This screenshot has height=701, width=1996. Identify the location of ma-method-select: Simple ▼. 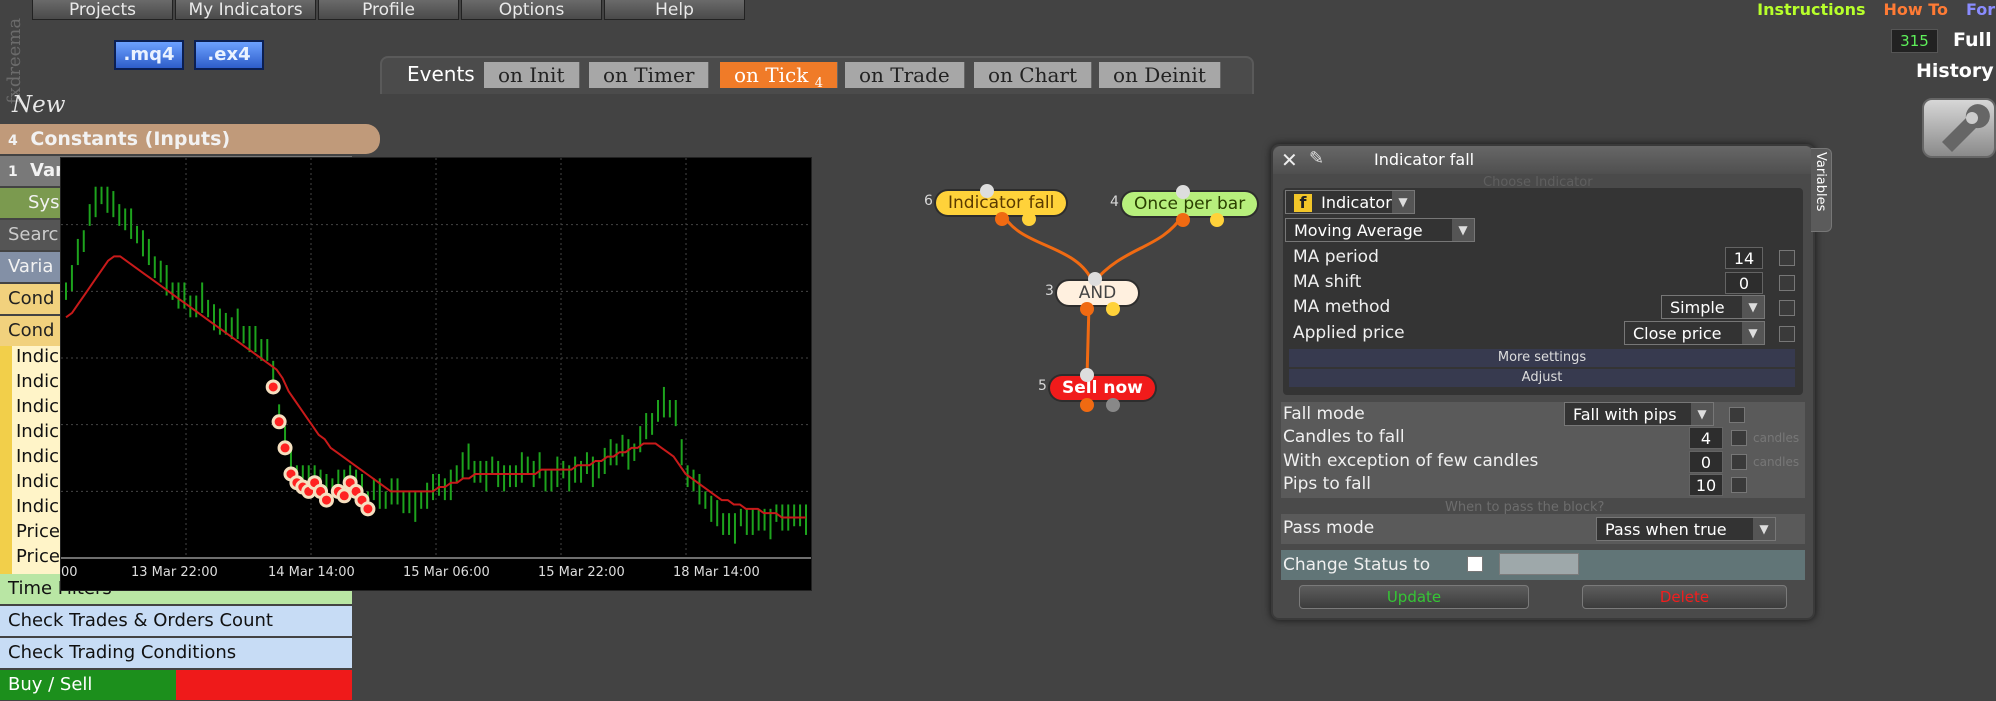
(1713, 307).